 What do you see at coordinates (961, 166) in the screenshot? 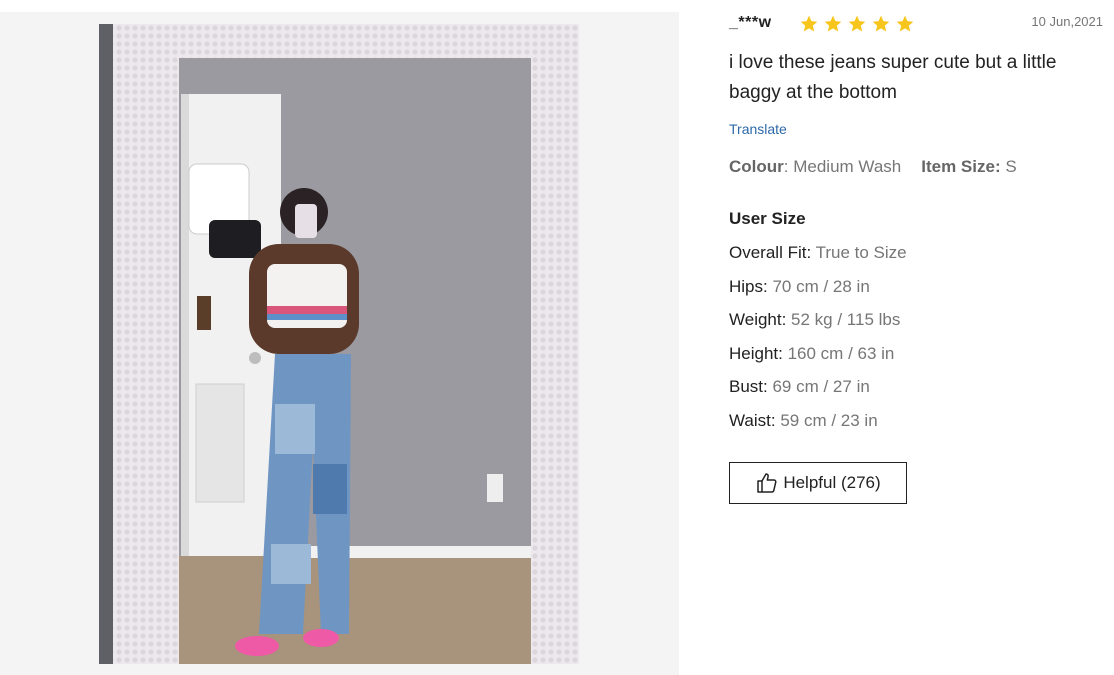
I see `item-size-label: Item Size:` at bounding box center [961, 166].